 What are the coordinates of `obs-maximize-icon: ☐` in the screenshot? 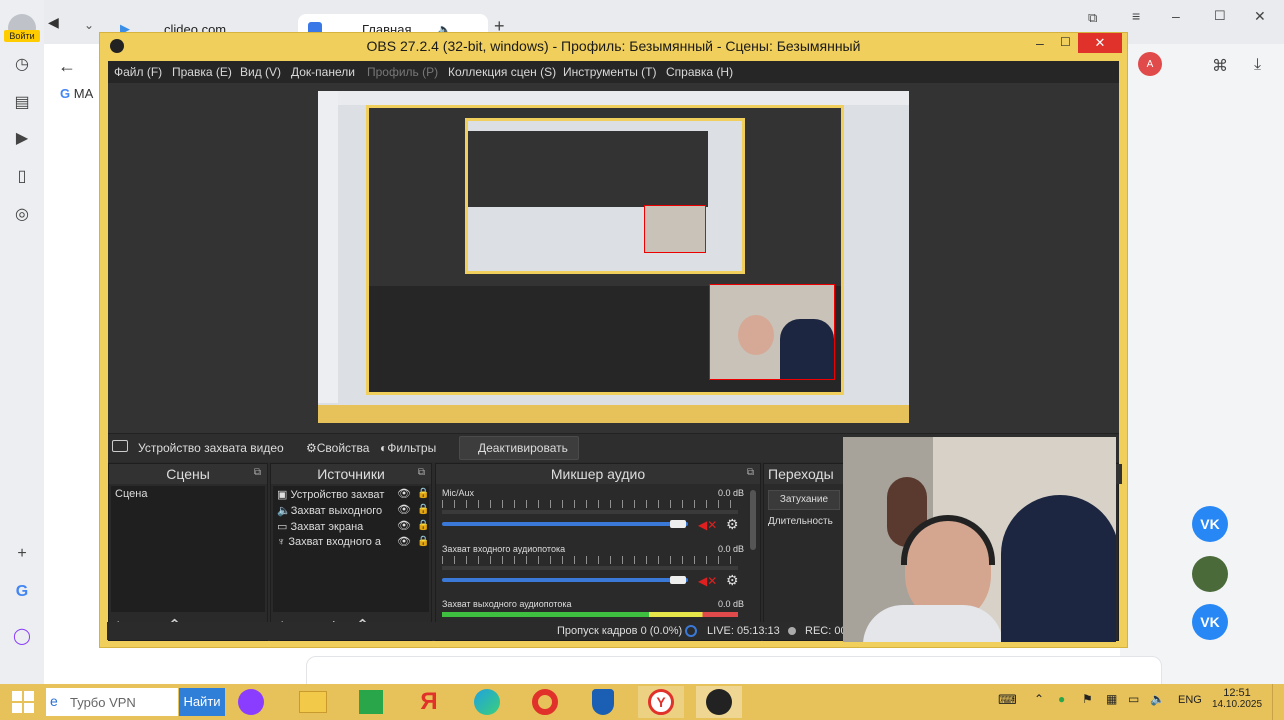 It's located at (1065, 42).